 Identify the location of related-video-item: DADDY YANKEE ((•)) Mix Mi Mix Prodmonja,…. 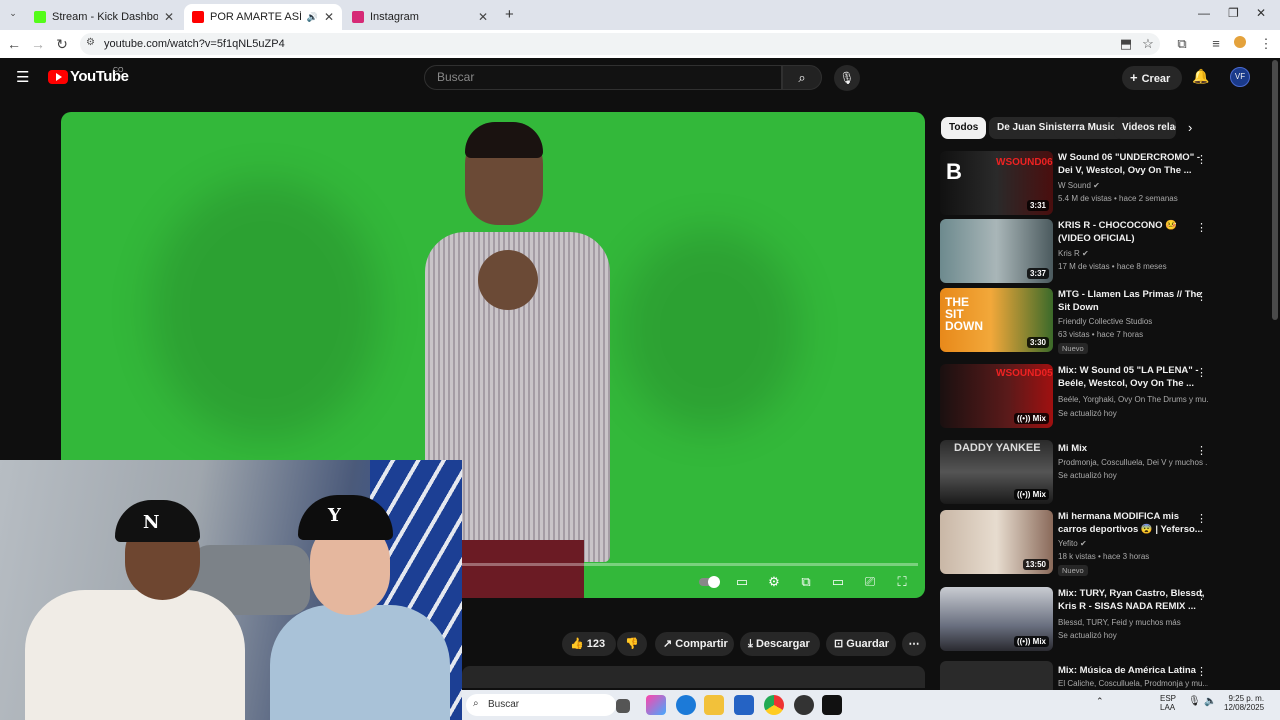
(1077, 473).